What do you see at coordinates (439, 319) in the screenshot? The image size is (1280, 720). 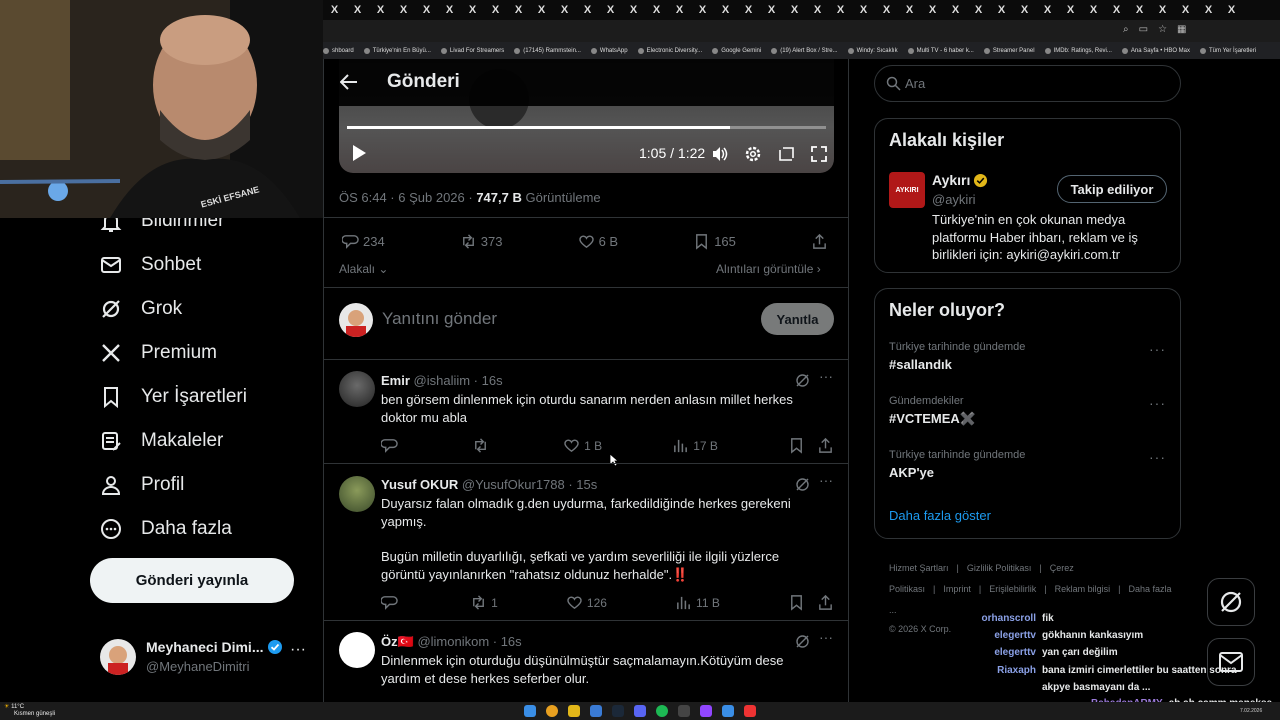 I see `reply-composer-input: Yanıtını gönder` at bounding box center [439, 319].